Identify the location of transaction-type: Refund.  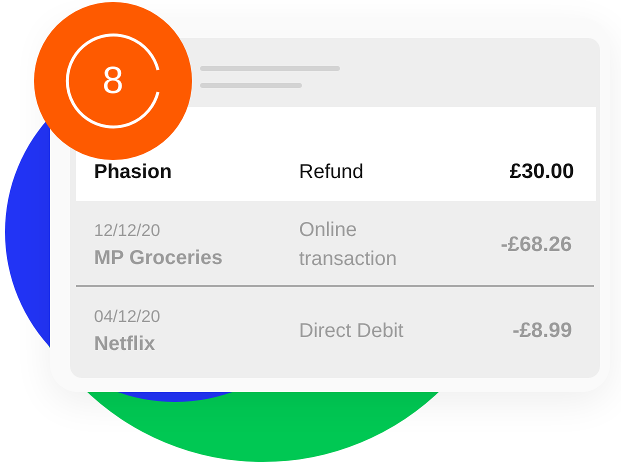
(331, 172).